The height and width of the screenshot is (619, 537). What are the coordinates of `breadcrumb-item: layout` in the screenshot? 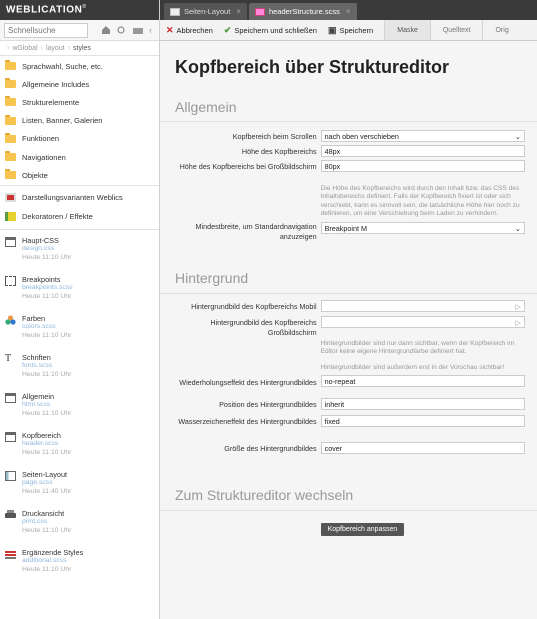 It's located at (55, 48).